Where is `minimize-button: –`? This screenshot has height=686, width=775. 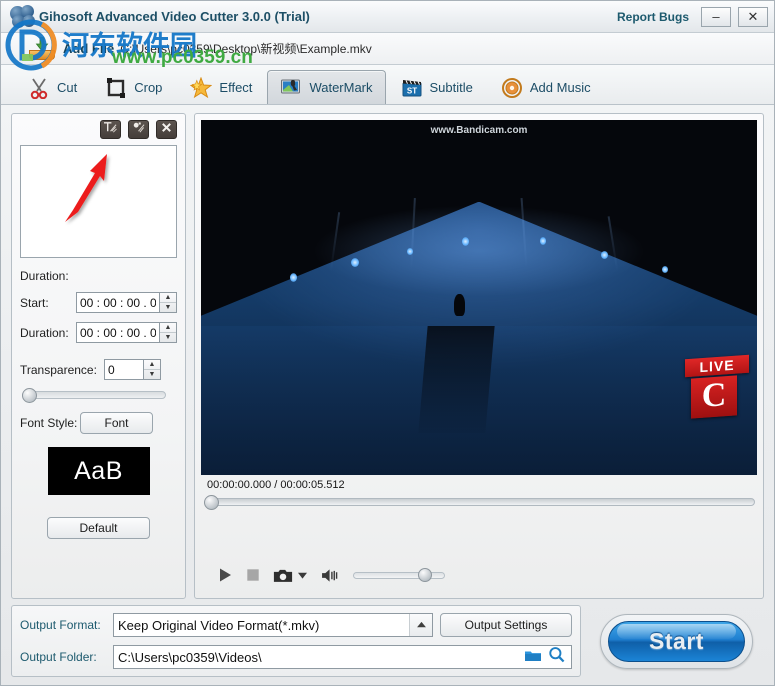 minimize-button: – is located at coordinates (716, 16).